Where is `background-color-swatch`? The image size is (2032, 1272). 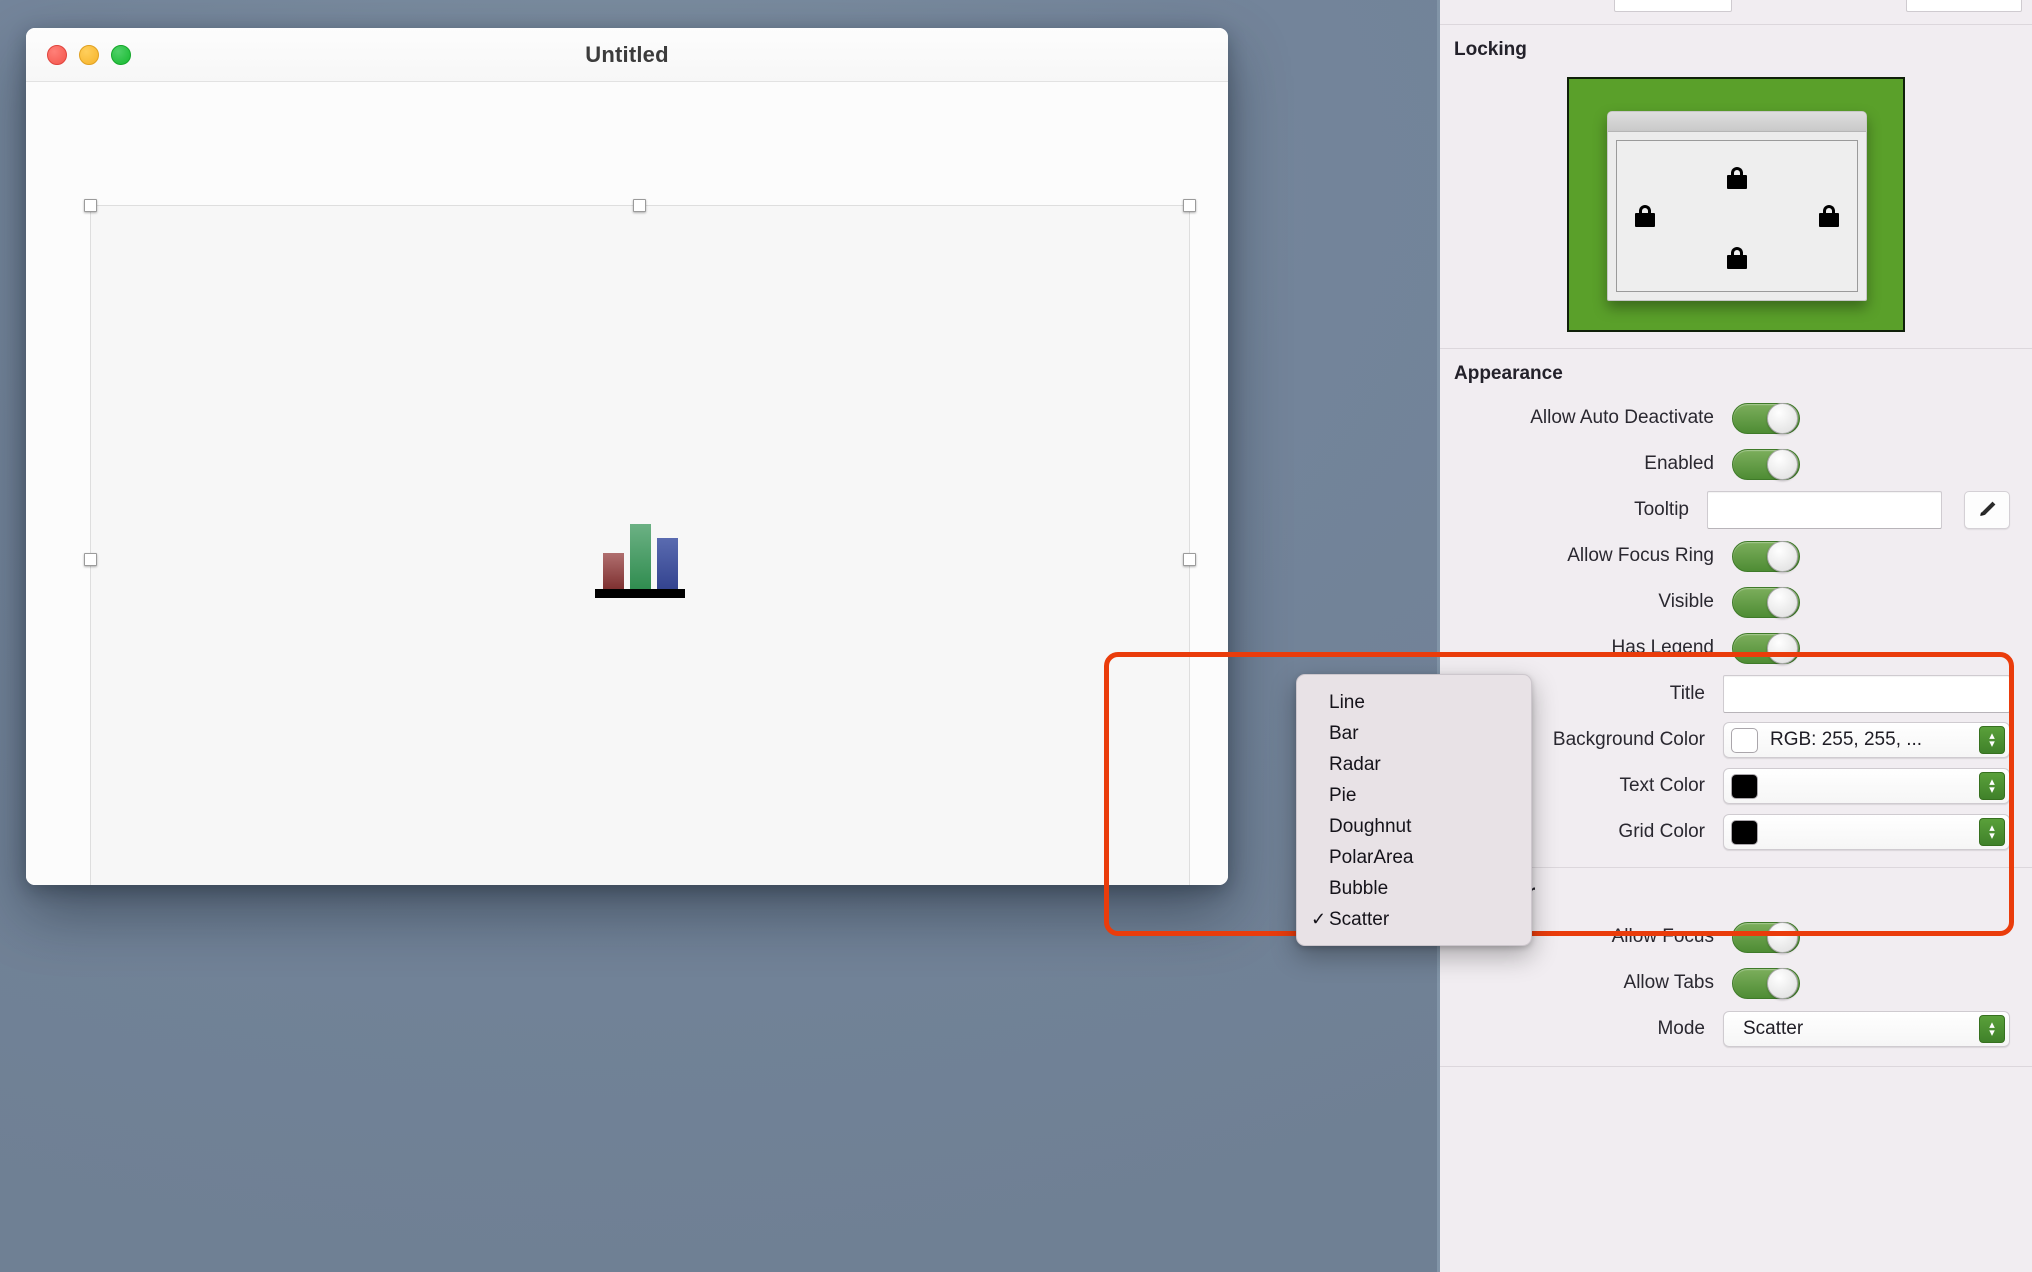
background-color-swatch is located at coordinates (1744, 740).